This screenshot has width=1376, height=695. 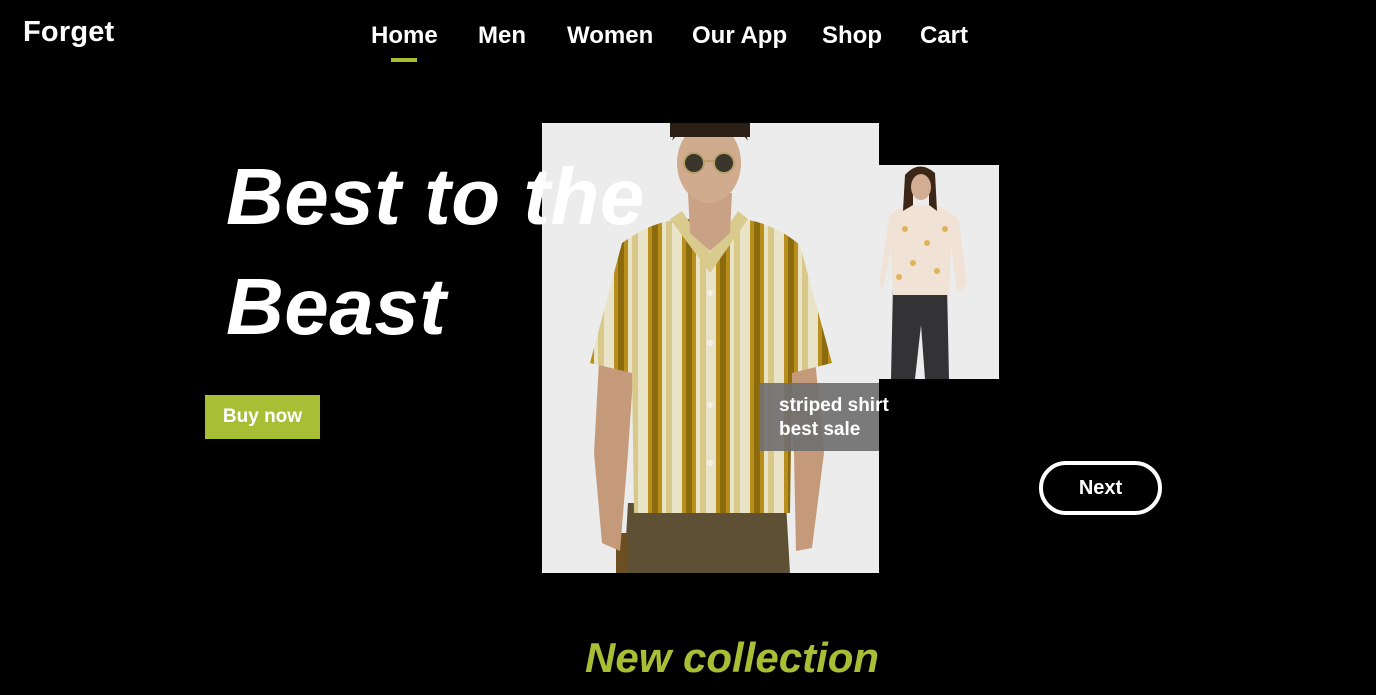 I want to click on nav-item-shop: Shop, so click(x=852, y=36).